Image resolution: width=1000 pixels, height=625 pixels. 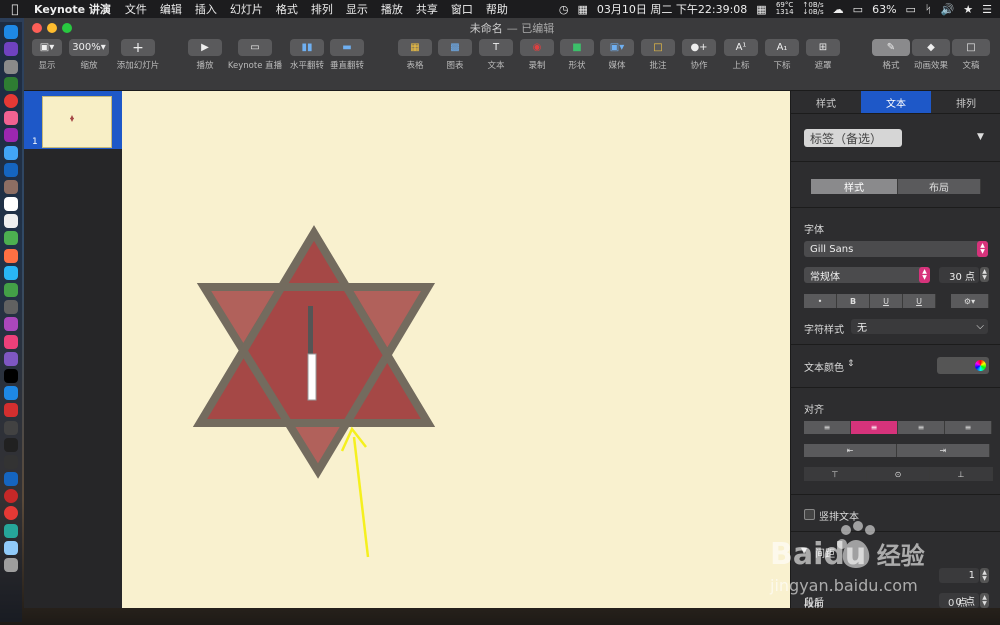 What do you see at coordinates (658, 47) in the screenshot?
I see `comment-button: □` at bounding box center [658, 47].